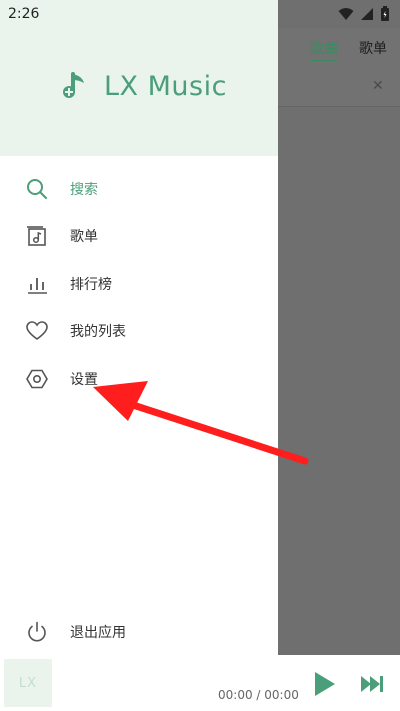 This screenshot has width=400, height=711. Describe the element at coordinates (325, 684) in the screenshot. I see `play-icon` at that location.